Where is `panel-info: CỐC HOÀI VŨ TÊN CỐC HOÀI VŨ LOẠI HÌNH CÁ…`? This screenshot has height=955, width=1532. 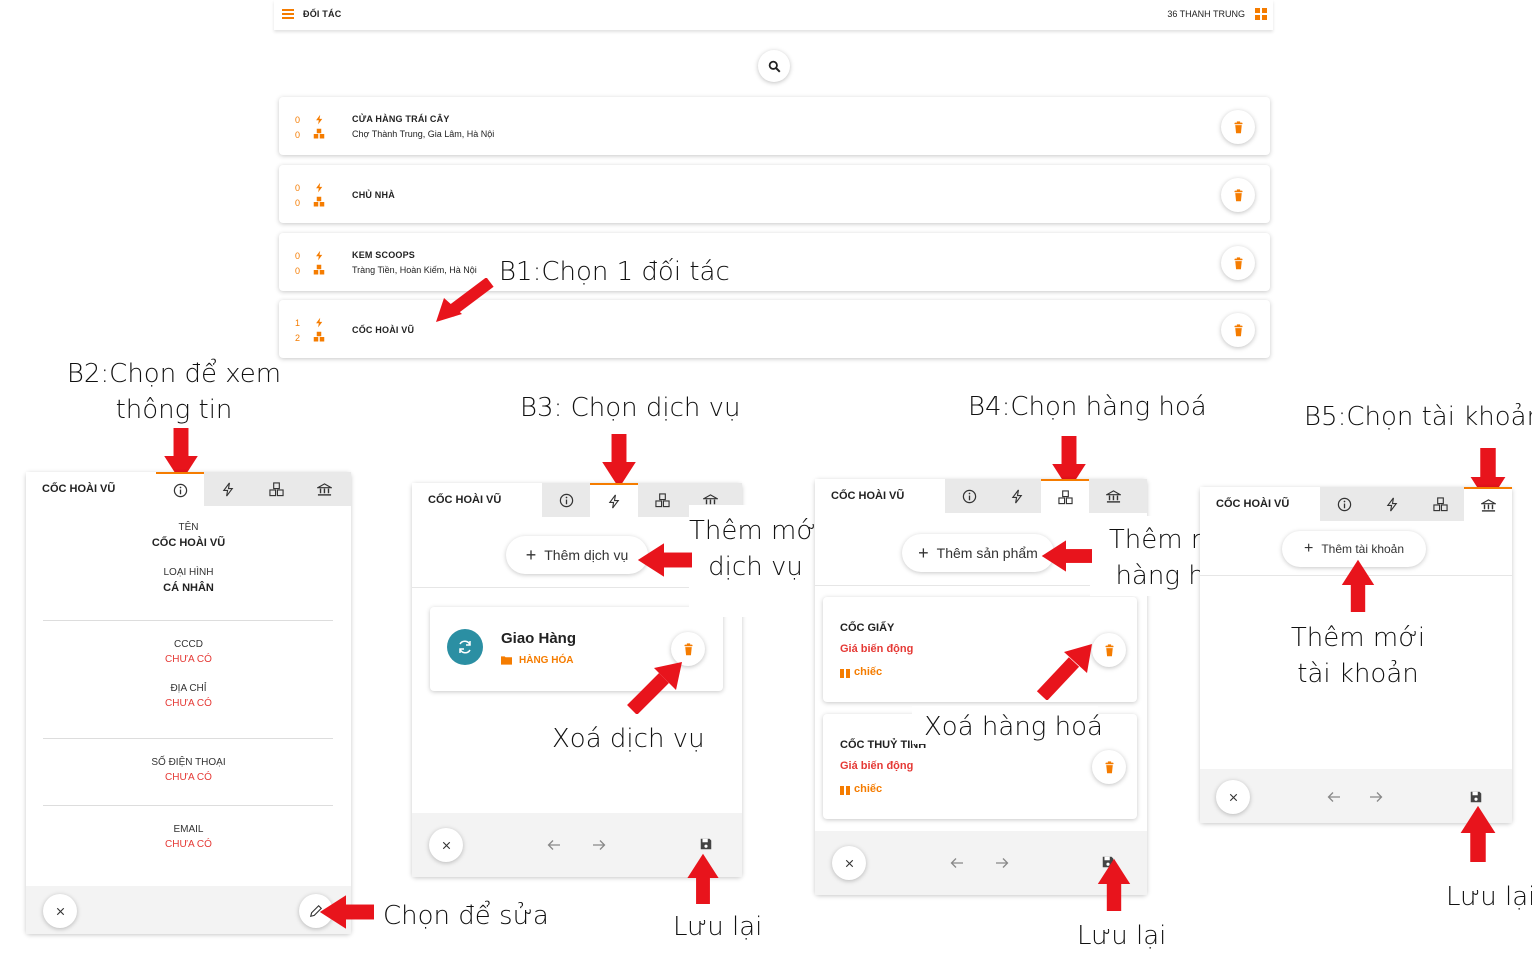 panel-info: CỐC HOÀI VŨ TÊN CỐC HOÀI VŨ LOẠI HÌNH CÁ… is located at coordinates (188, 703).